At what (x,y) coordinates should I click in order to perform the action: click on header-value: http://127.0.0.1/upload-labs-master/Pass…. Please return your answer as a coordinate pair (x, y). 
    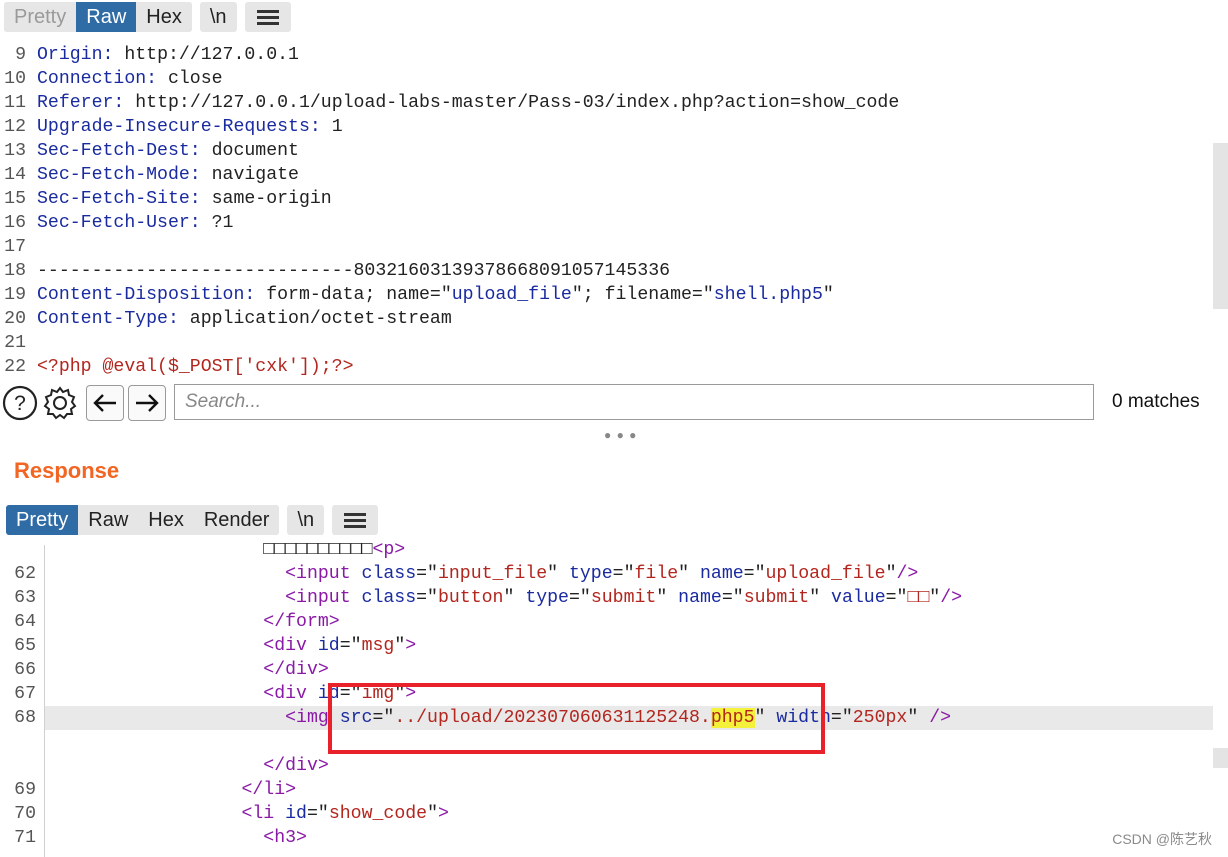
    Looking at the image, I should click on (512, 103).